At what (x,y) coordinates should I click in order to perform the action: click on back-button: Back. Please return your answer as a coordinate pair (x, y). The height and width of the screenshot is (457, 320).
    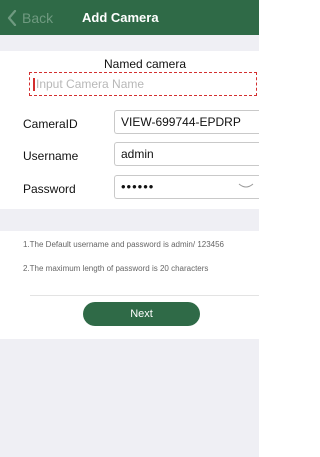
    Looking at the image, I should click on (29, 17).